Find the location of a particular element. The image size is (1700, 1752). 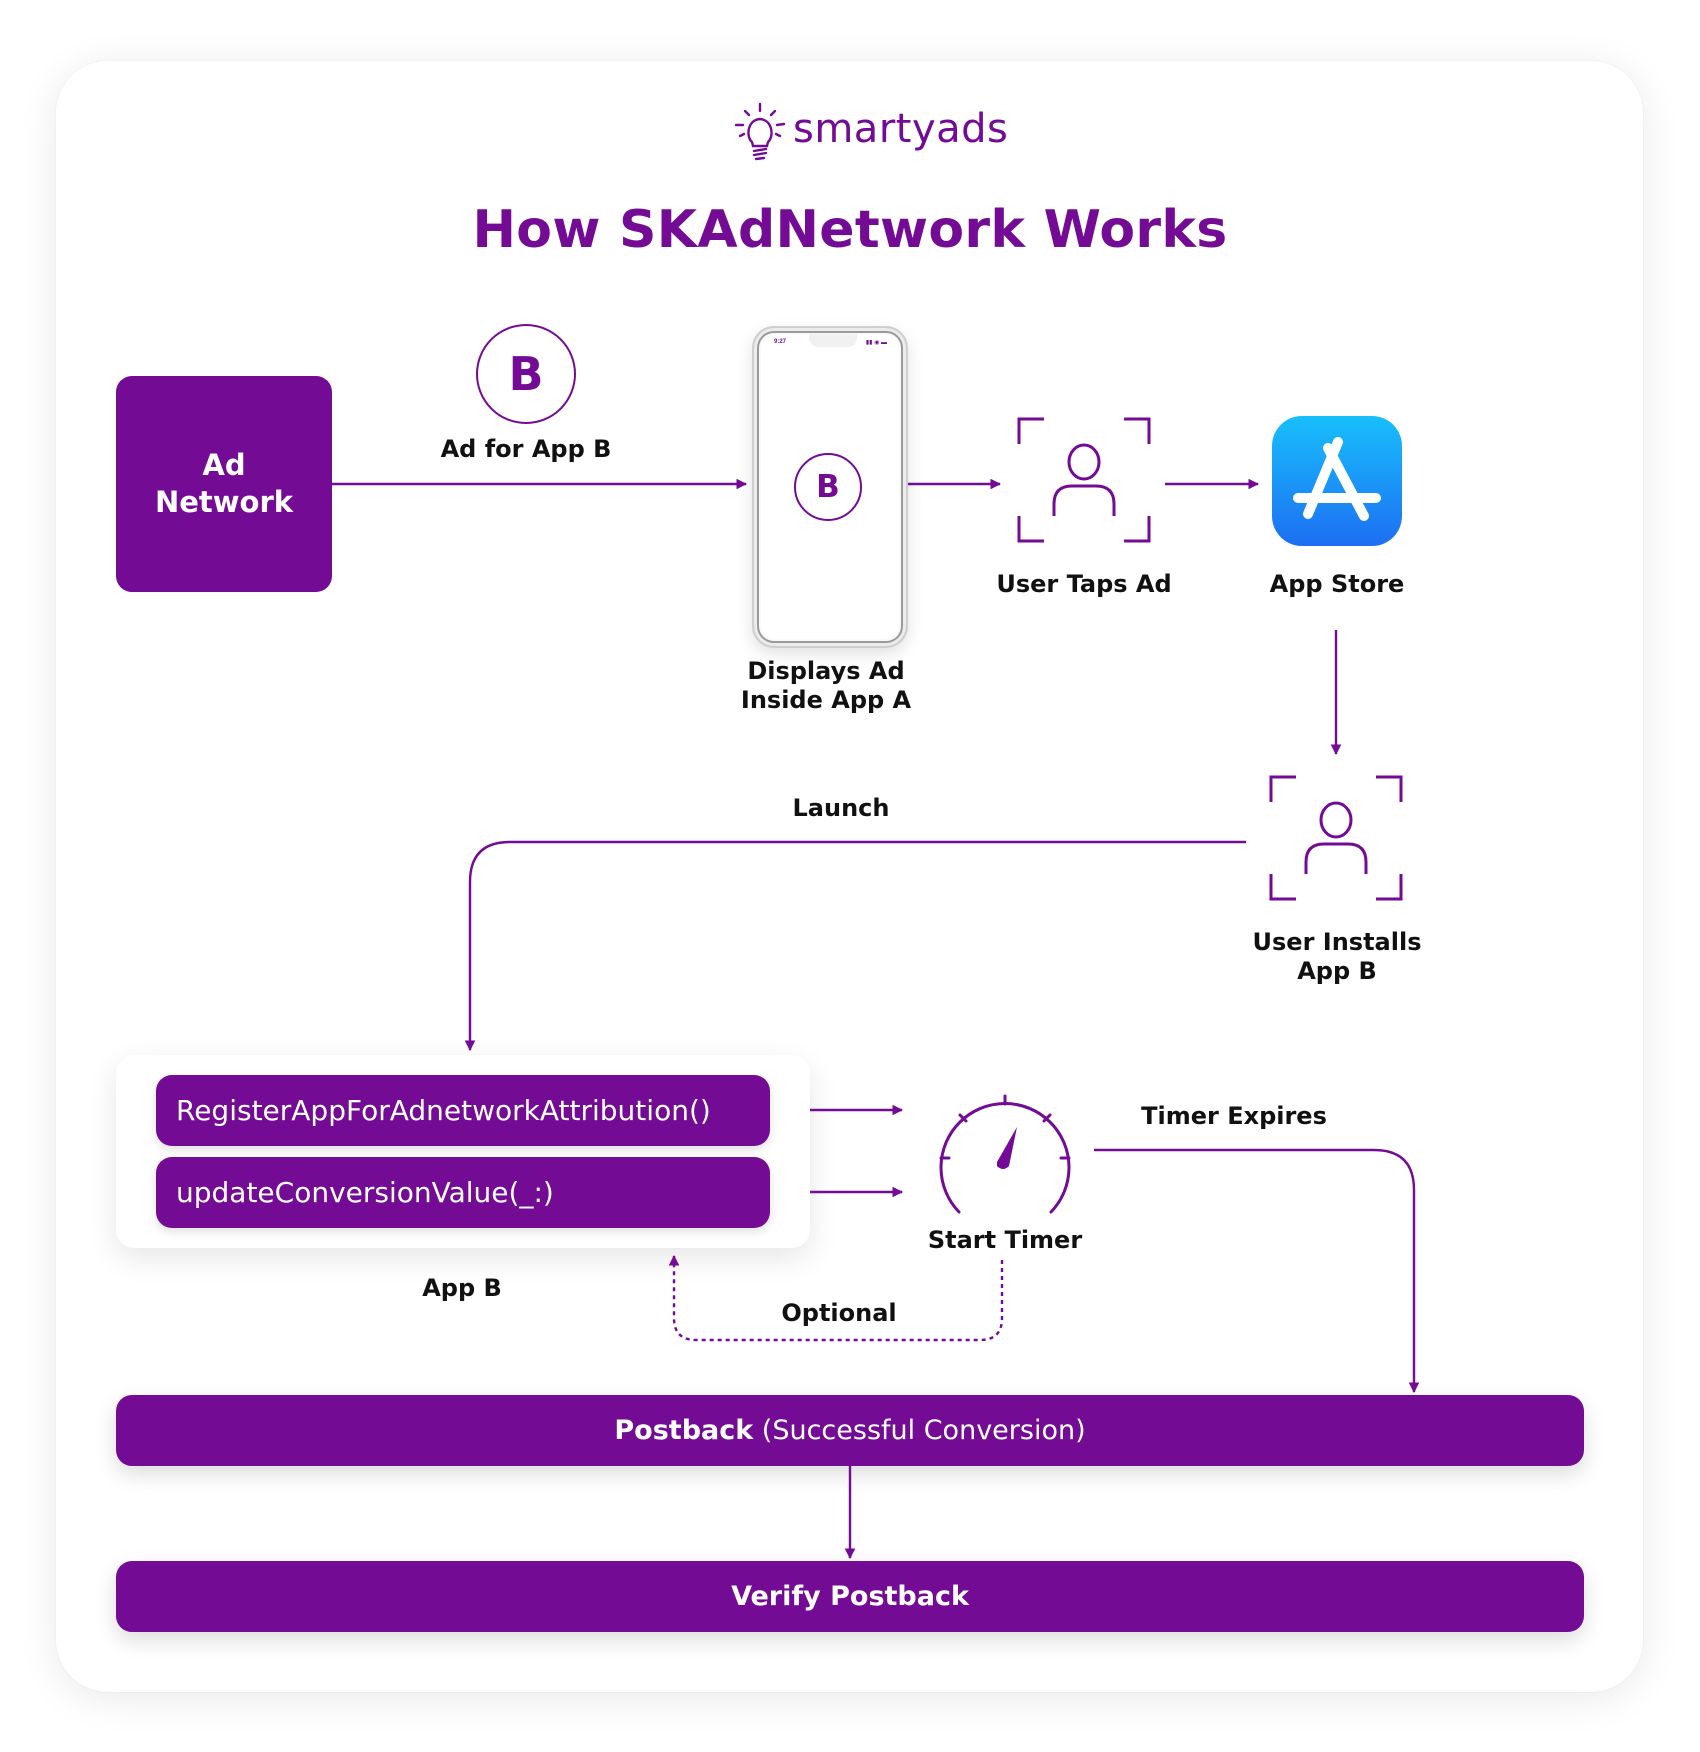

app-b-ad-badge: B is located at coordinates (828, 487).